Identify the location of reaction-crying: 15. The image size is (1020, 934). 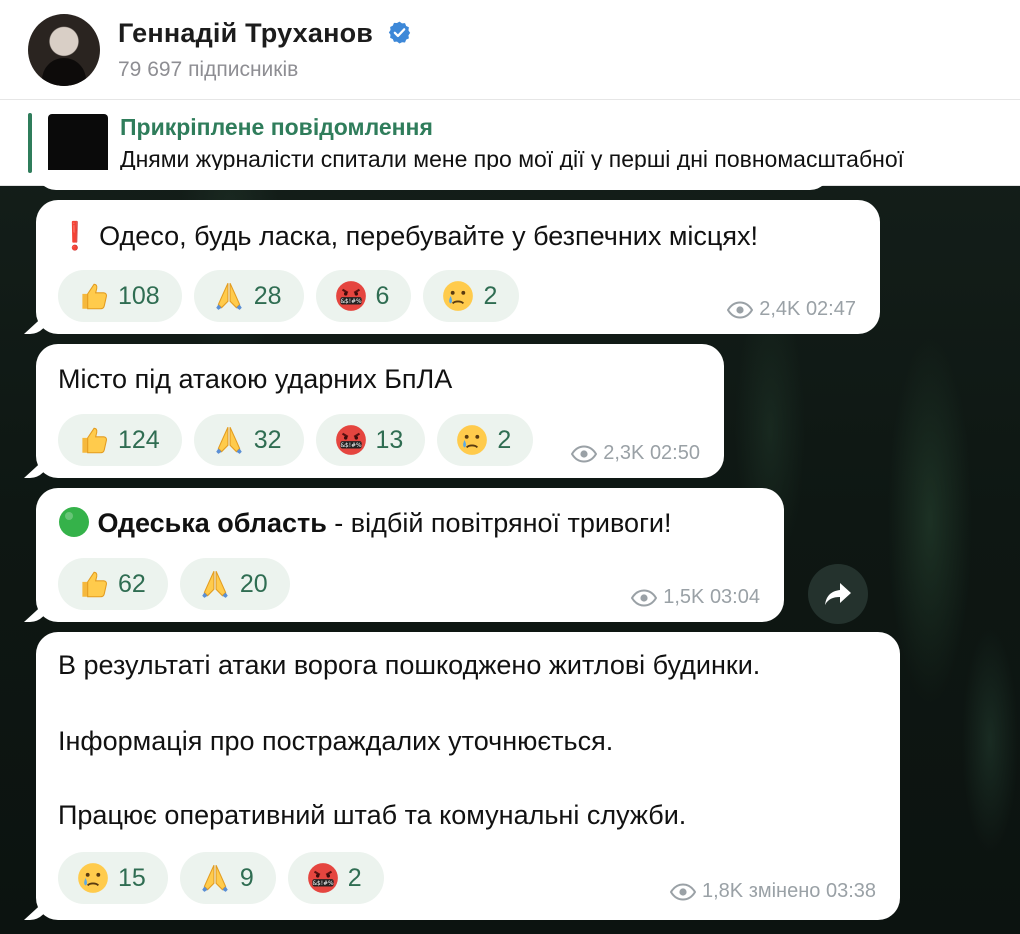
(113, 878).